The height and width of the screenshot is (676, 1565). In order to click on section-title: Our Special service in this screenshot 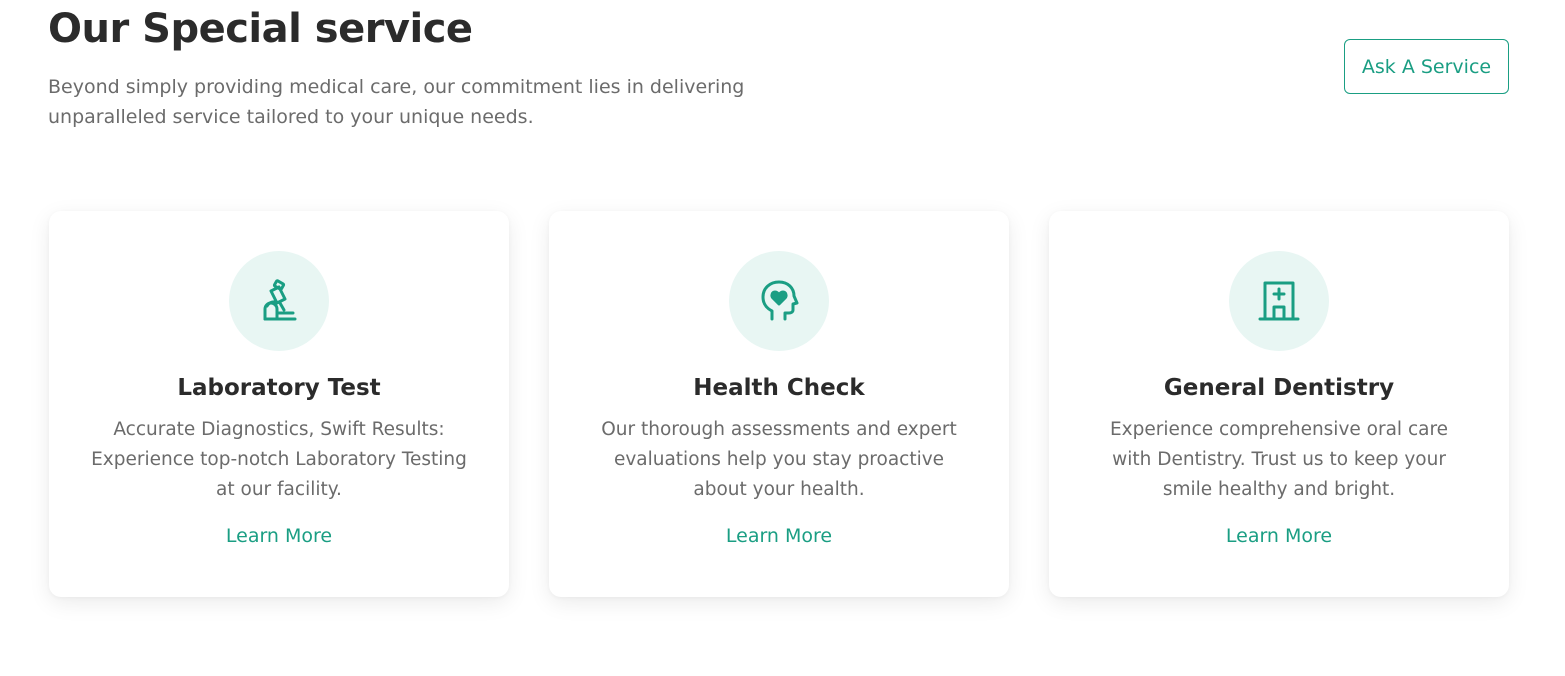, I will do `click(260, 29)`.